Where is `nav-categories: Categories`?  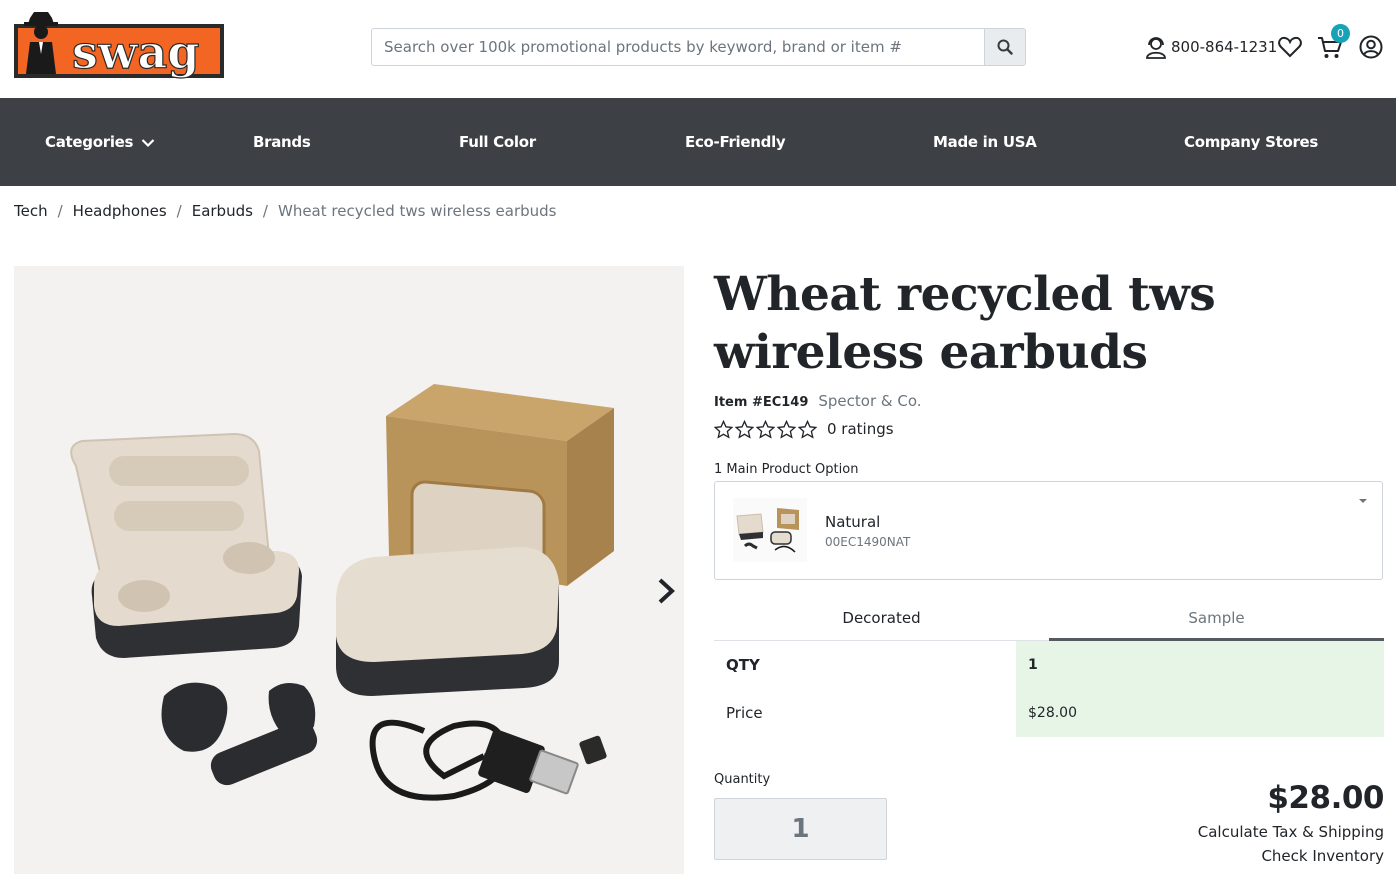 nav-categories: Categories is located at coordinates (100, 142).